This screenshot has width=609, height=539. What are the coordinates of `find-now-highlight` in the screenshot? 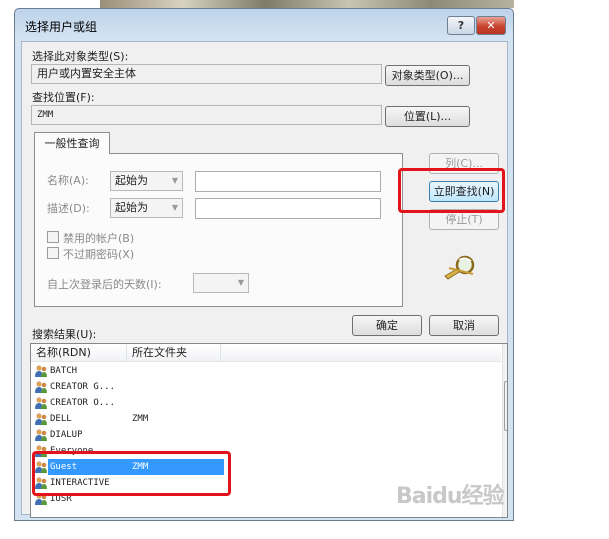 It's located at (451, 190).